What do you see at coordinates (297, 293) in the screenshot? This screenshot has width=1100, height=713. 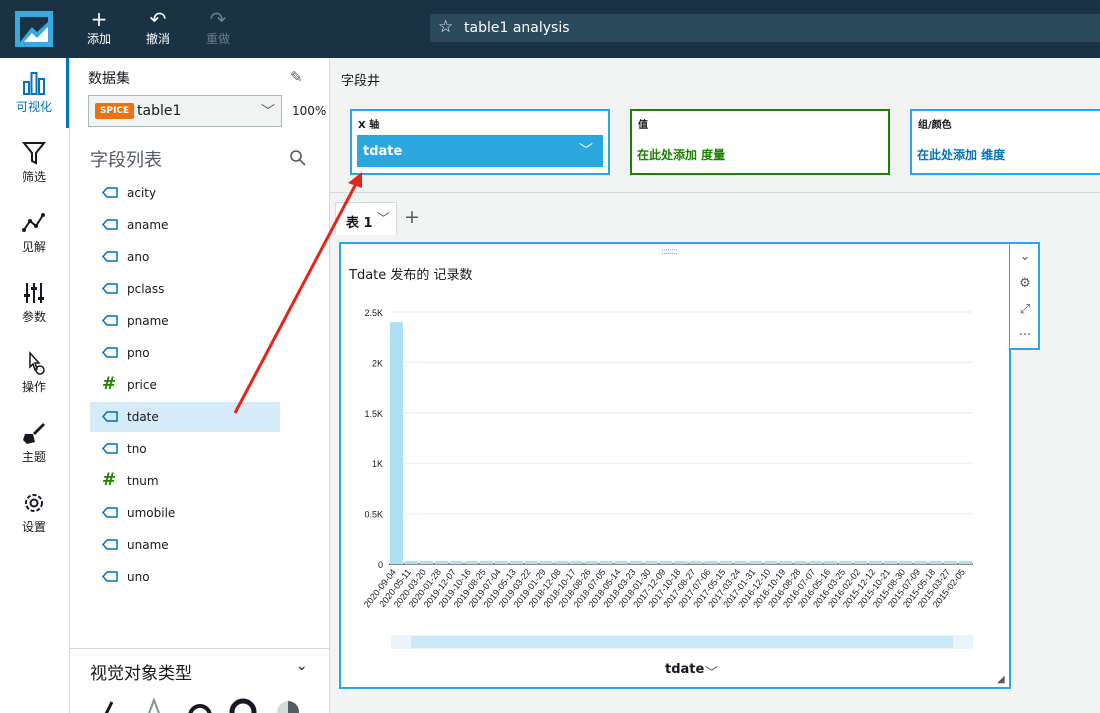 I see `annotation-arrow` at bounding box center [297, 293].